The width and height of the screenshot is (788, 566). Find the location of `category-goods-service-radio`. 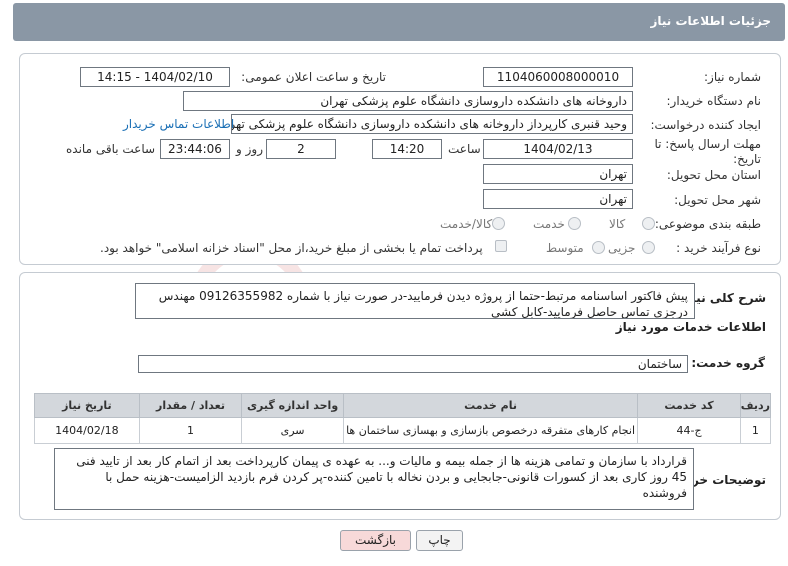

category-goods-service-radio is located at coordinates (498, 223).